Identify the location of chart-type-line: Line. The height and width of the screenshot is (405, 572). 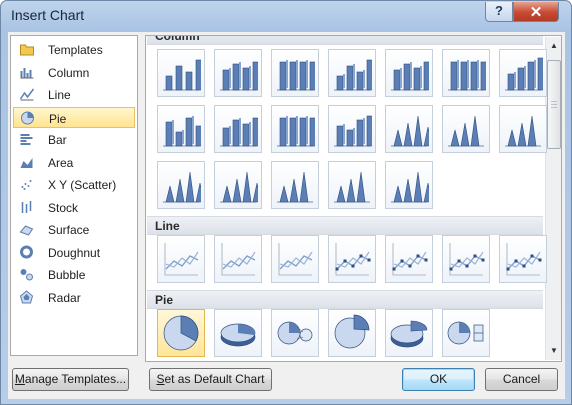
(74, 94).